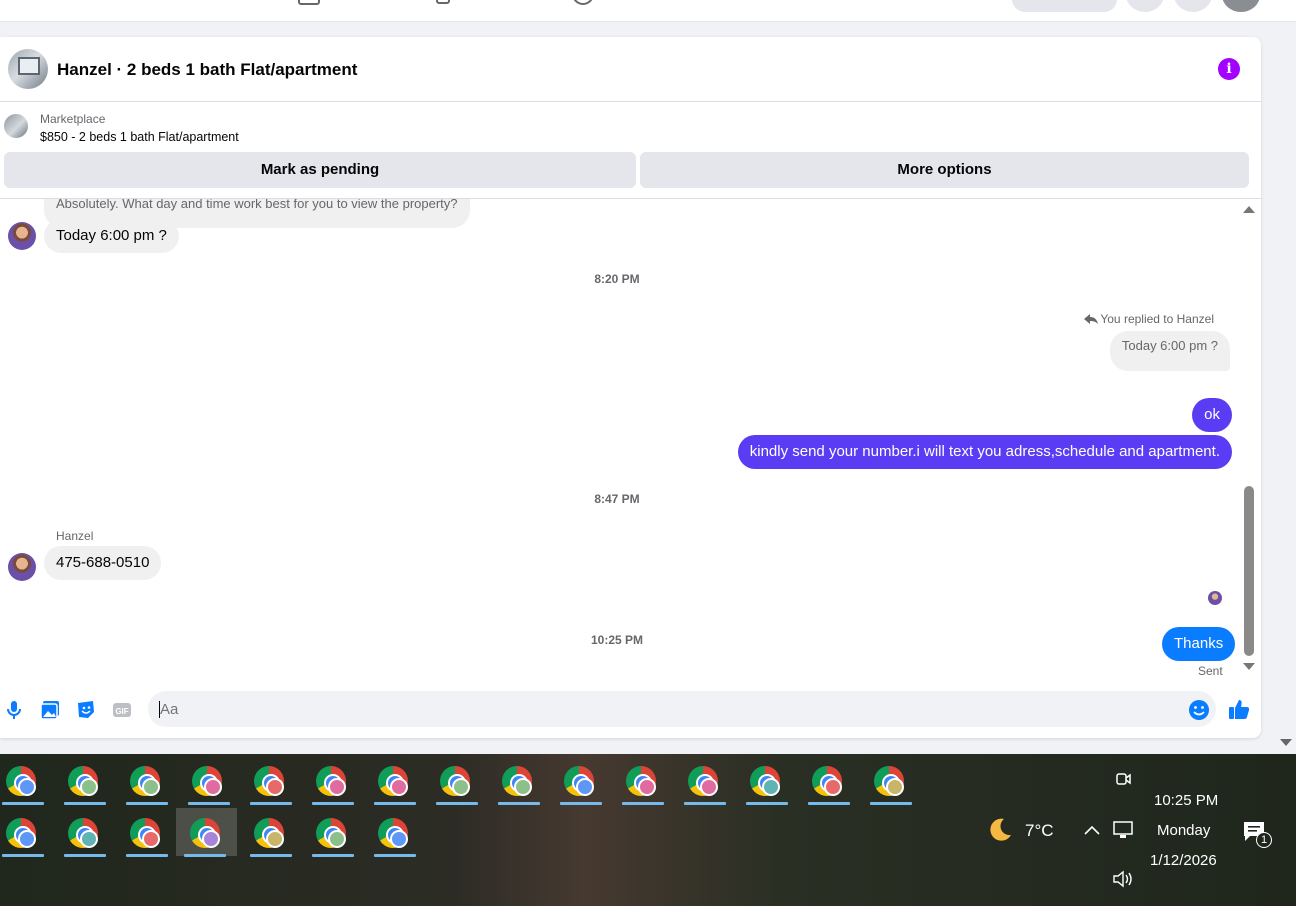 The image size is (1296, 906). What do you see at coordinates (944, 170) in the screenshot?
I see `more-options-button: More options` at bounding box center [944, 170].